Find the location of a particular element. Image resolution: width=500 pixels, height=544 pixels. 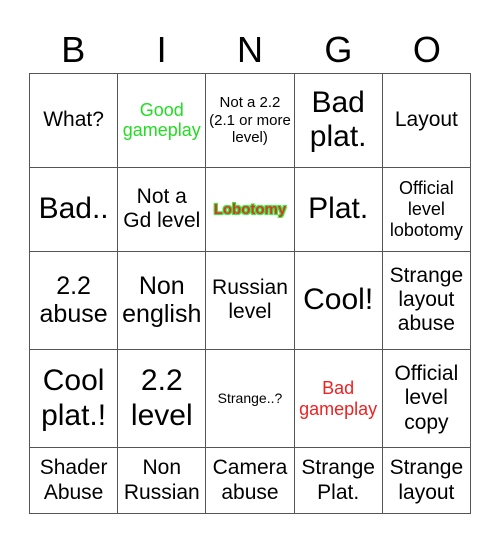

bingo-cell-text: Bad gameplay is located at coordinates (338, 398).